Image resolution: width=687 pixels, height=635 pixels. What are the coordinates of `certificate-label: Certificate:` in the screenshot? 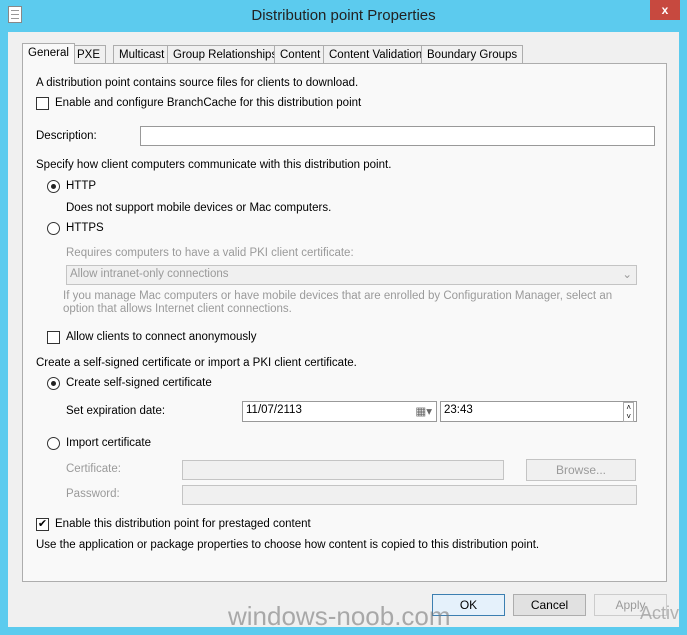 It's located at (93, 469).